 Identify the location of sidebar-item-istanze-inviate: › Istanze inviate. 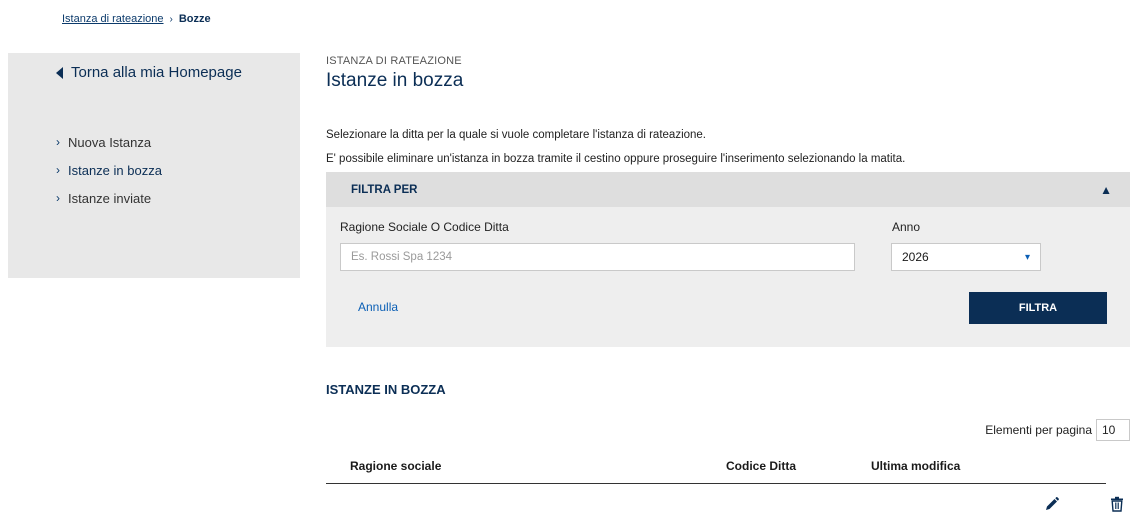
(109, 198).